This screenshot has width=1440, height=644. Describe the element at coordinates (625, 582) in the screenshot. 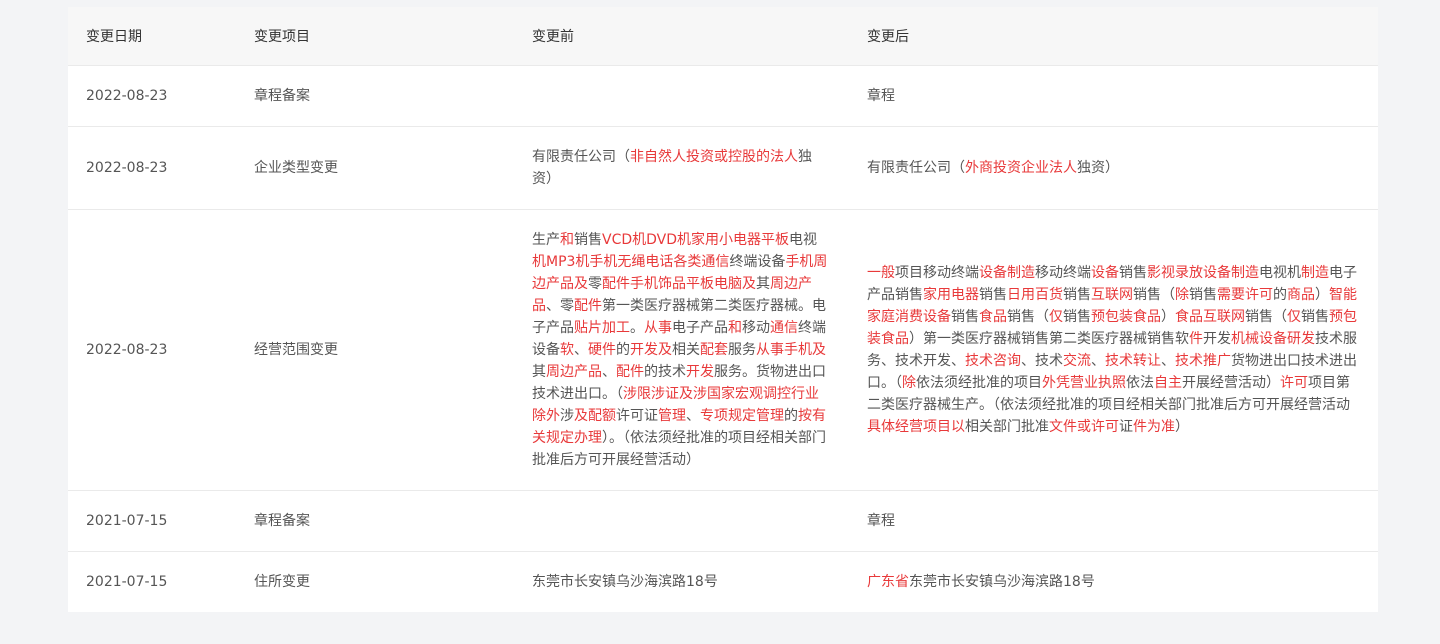

I see `unchanged-text: 东莞市长安镇乌沙海滨路18号` at that location.